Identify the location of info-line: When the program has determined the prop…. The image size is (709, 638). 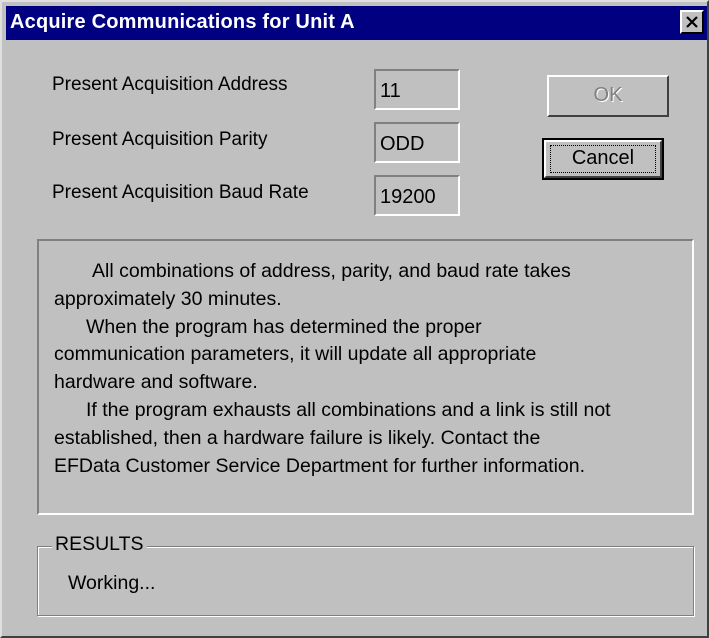
(284, 327).